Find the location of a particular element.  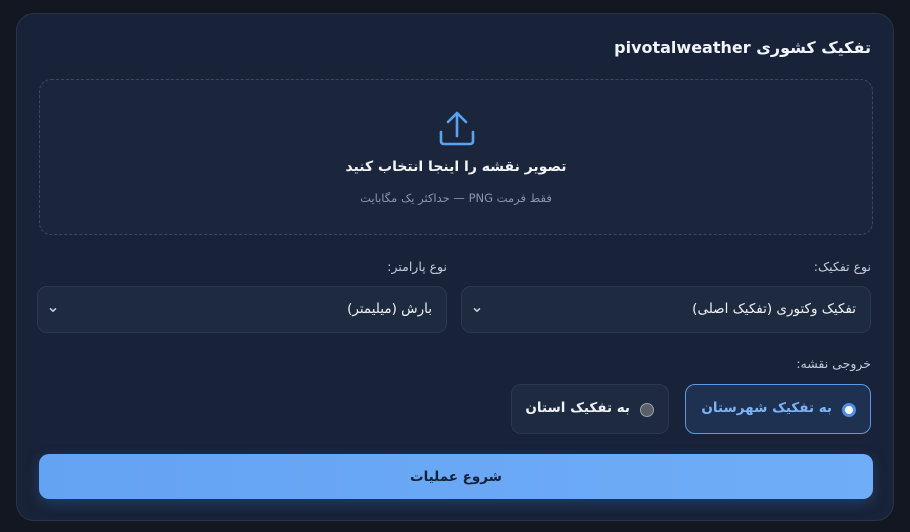

output-option-province-label: به تفکیک استان is located at coordinates (577, 408).